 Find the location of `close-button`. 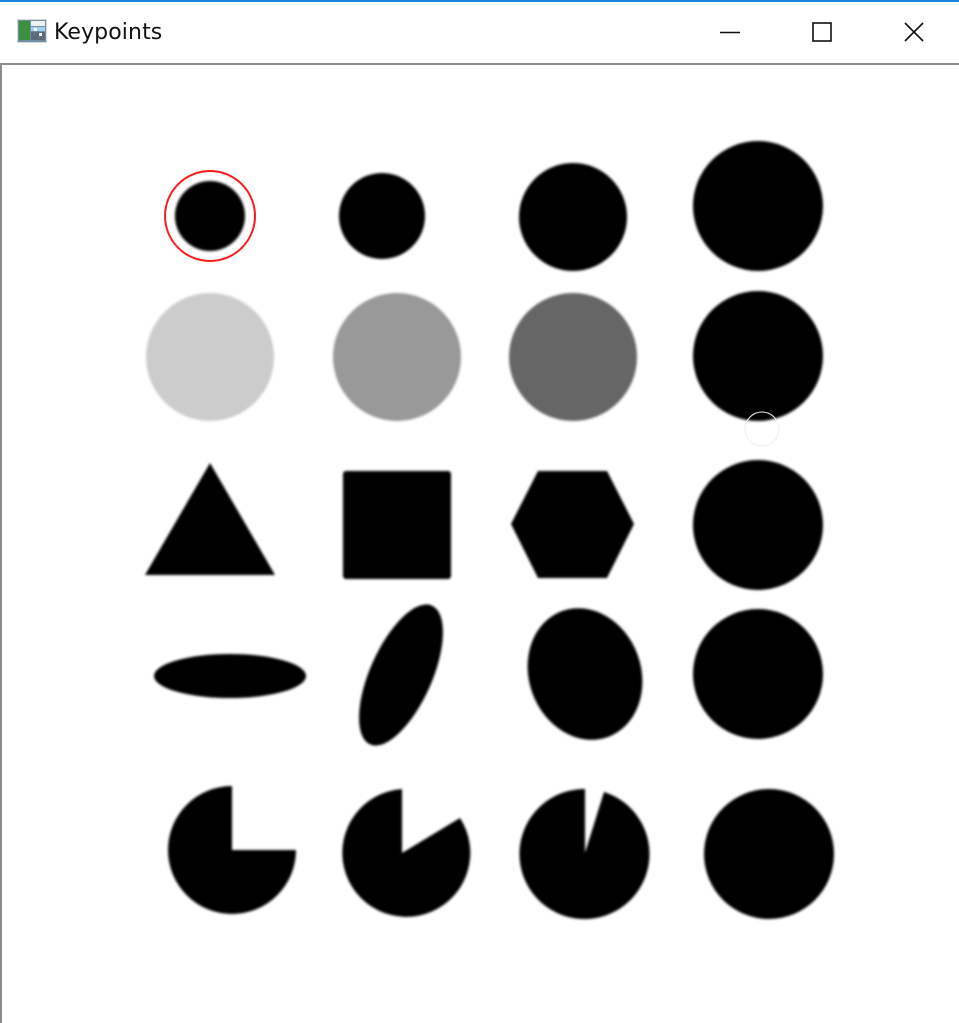

close-button is located at coordinates (913, 32).